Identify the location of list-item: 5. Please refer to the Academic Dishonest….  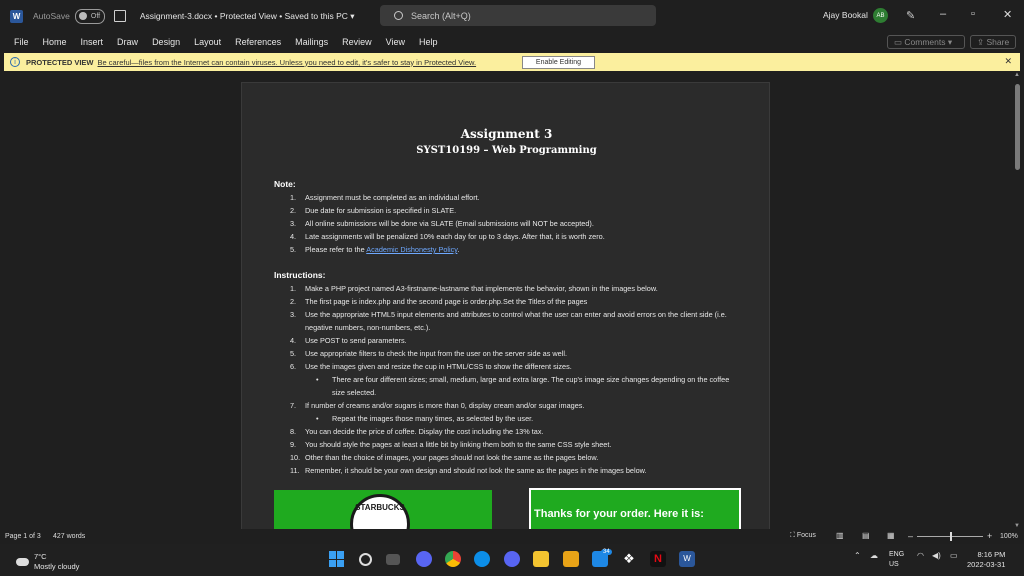
(375, 249).